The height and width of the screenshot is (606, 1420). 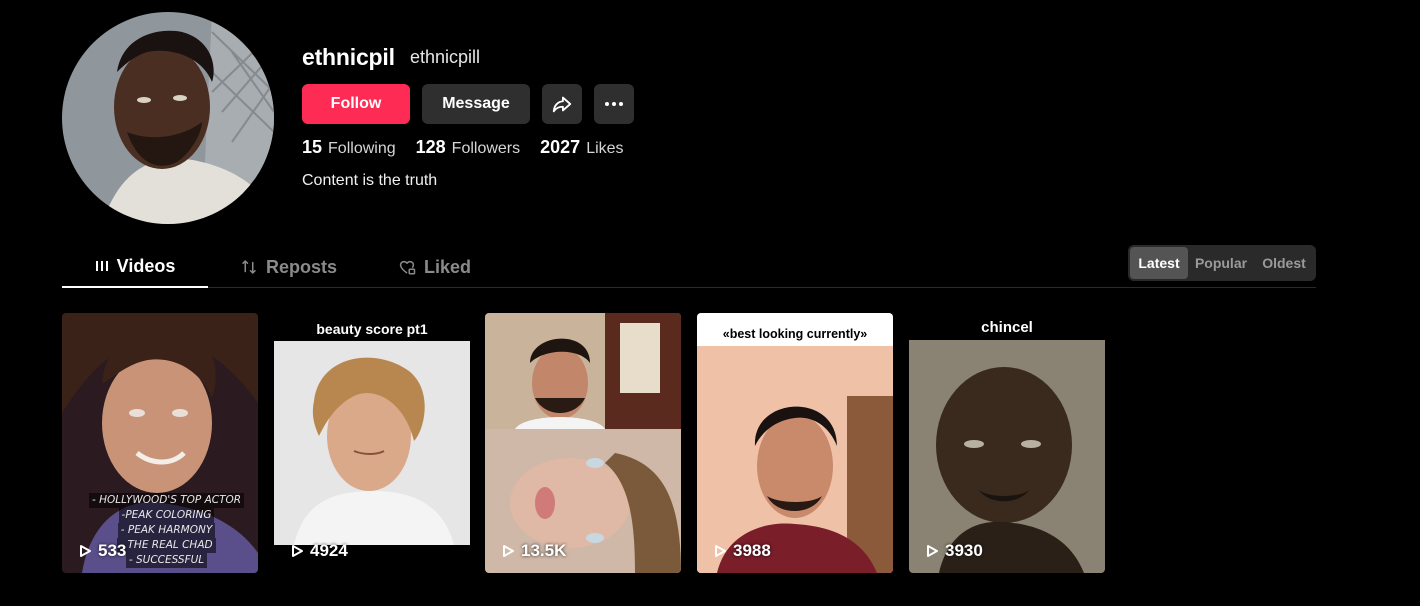 I want to click on stat-value: 15, so click(x=312, y=147).